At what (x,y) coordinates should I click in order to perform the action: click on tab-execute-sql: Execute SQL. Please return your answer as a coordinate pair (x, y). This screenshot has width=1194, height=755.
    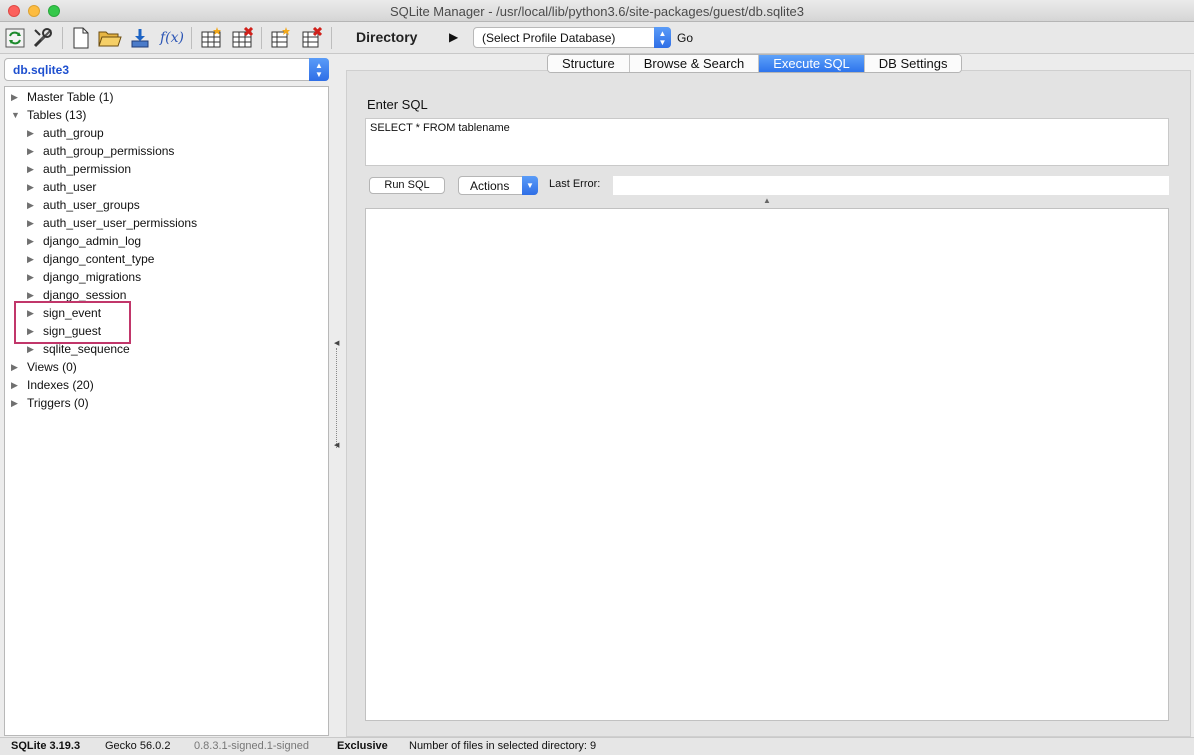
    Looking at the image, I should click on (812, 63).